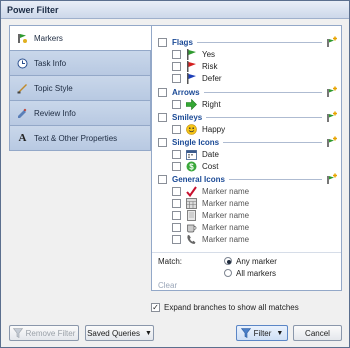 This screenshot has height=348, width=350. Describe the element at coordinates (231, 307) in the screenshot. I see `expand-branches-label: Expand branches to show all matches` at that location.